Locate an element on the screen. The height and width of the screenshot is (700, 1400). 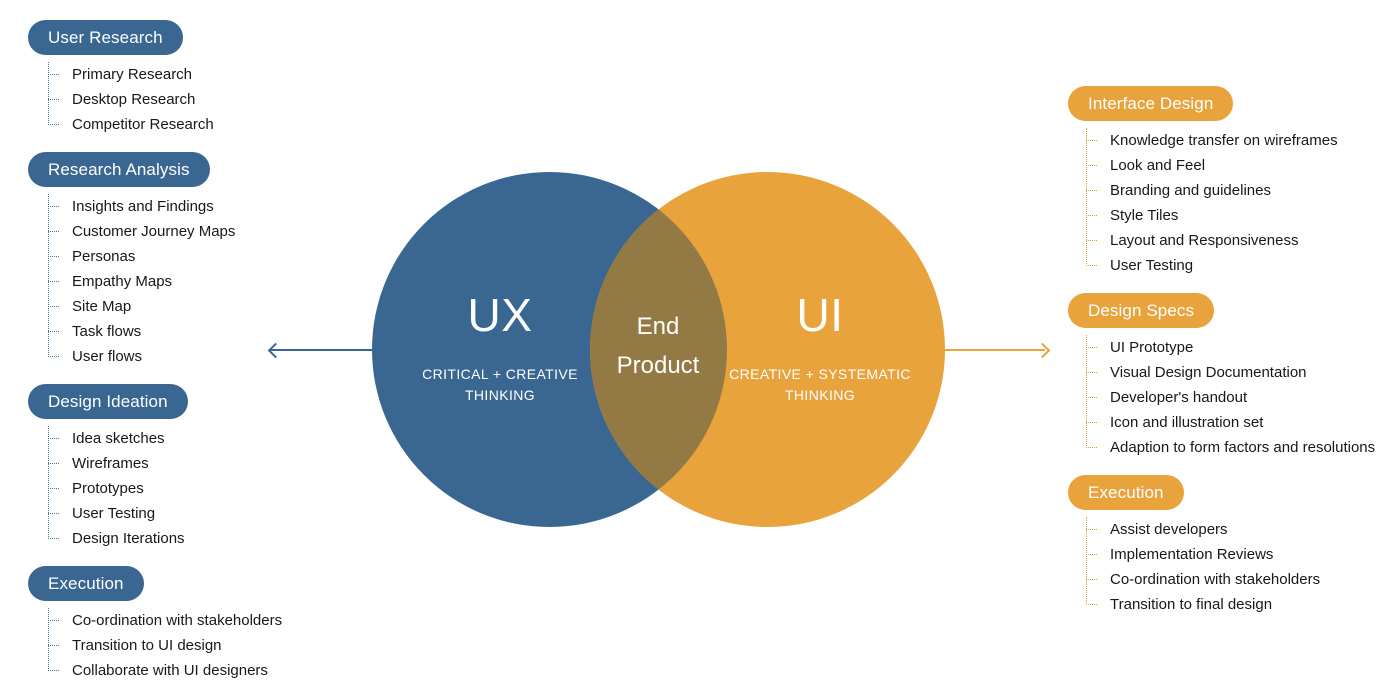
ui-label-block: UI CREATIVE + SYSTEMATIC THINKING is located at coordinates (820, 349).